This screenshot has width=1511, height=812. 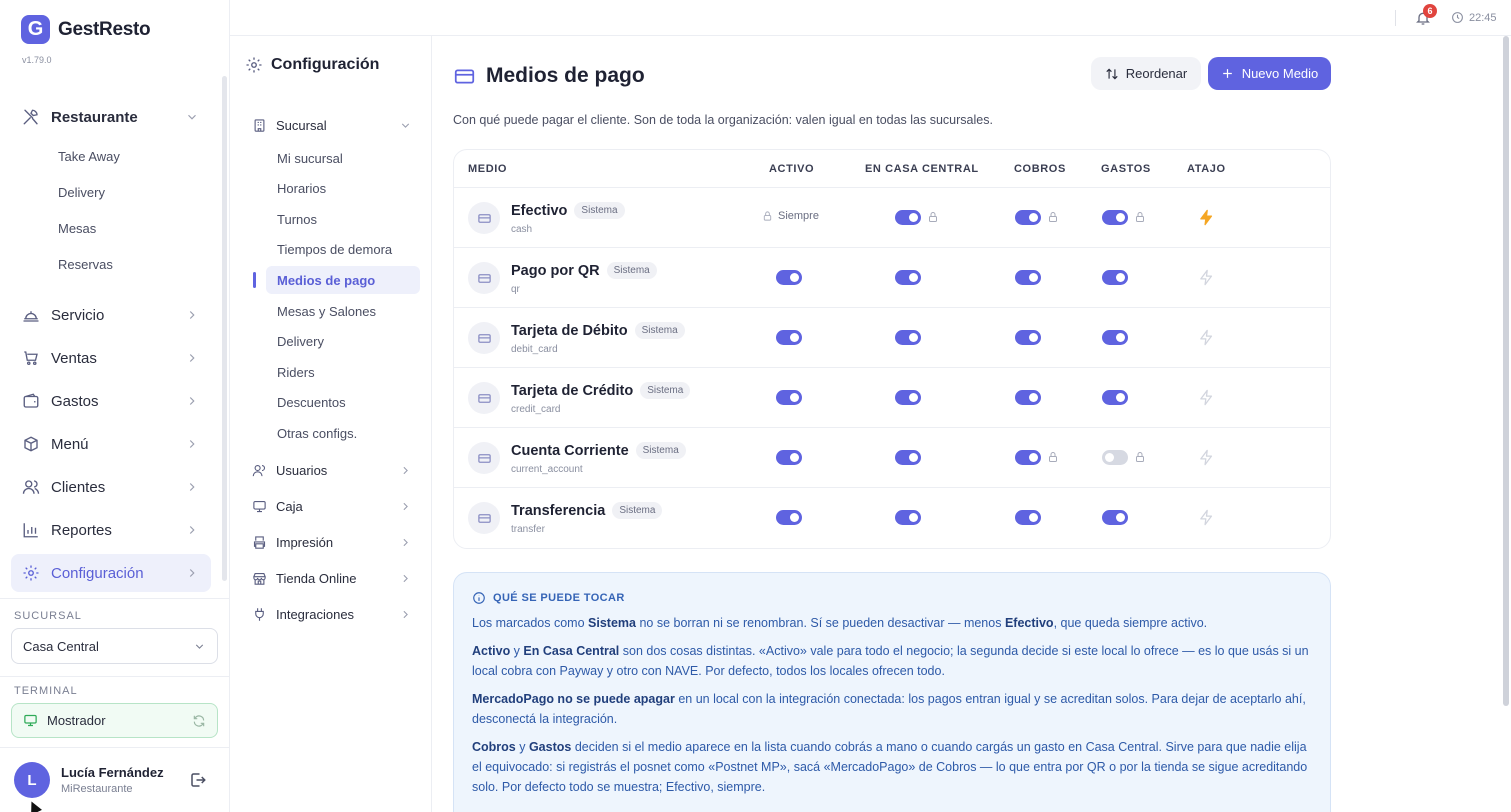 I want to click on lock-icon, so click(x=933, y=217).